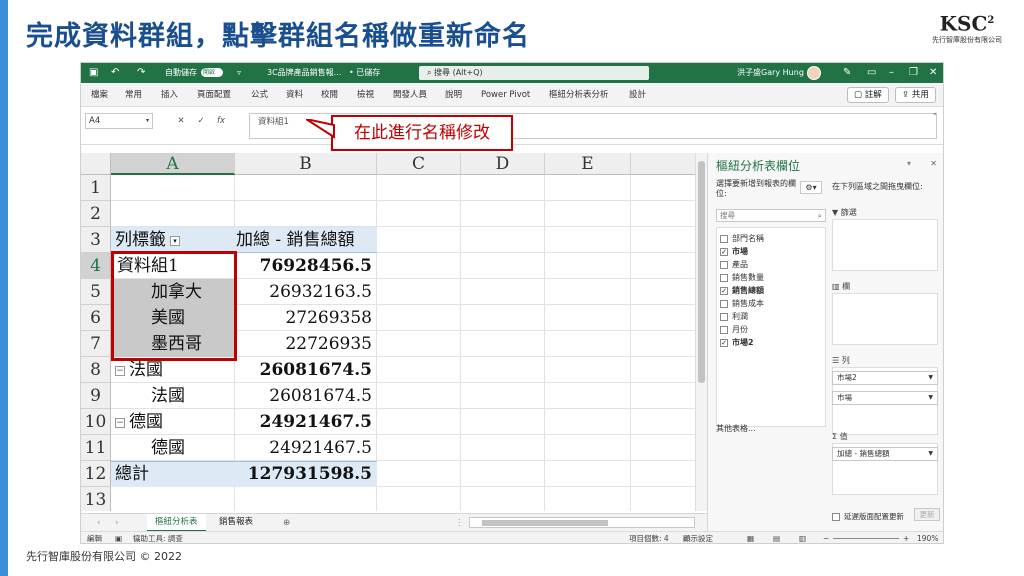  What do you see at coordinates (306, 240) in the screenshot?
I see `pivot-value-header: 加總 - 銷售總額` at bounding box center [306, 240].